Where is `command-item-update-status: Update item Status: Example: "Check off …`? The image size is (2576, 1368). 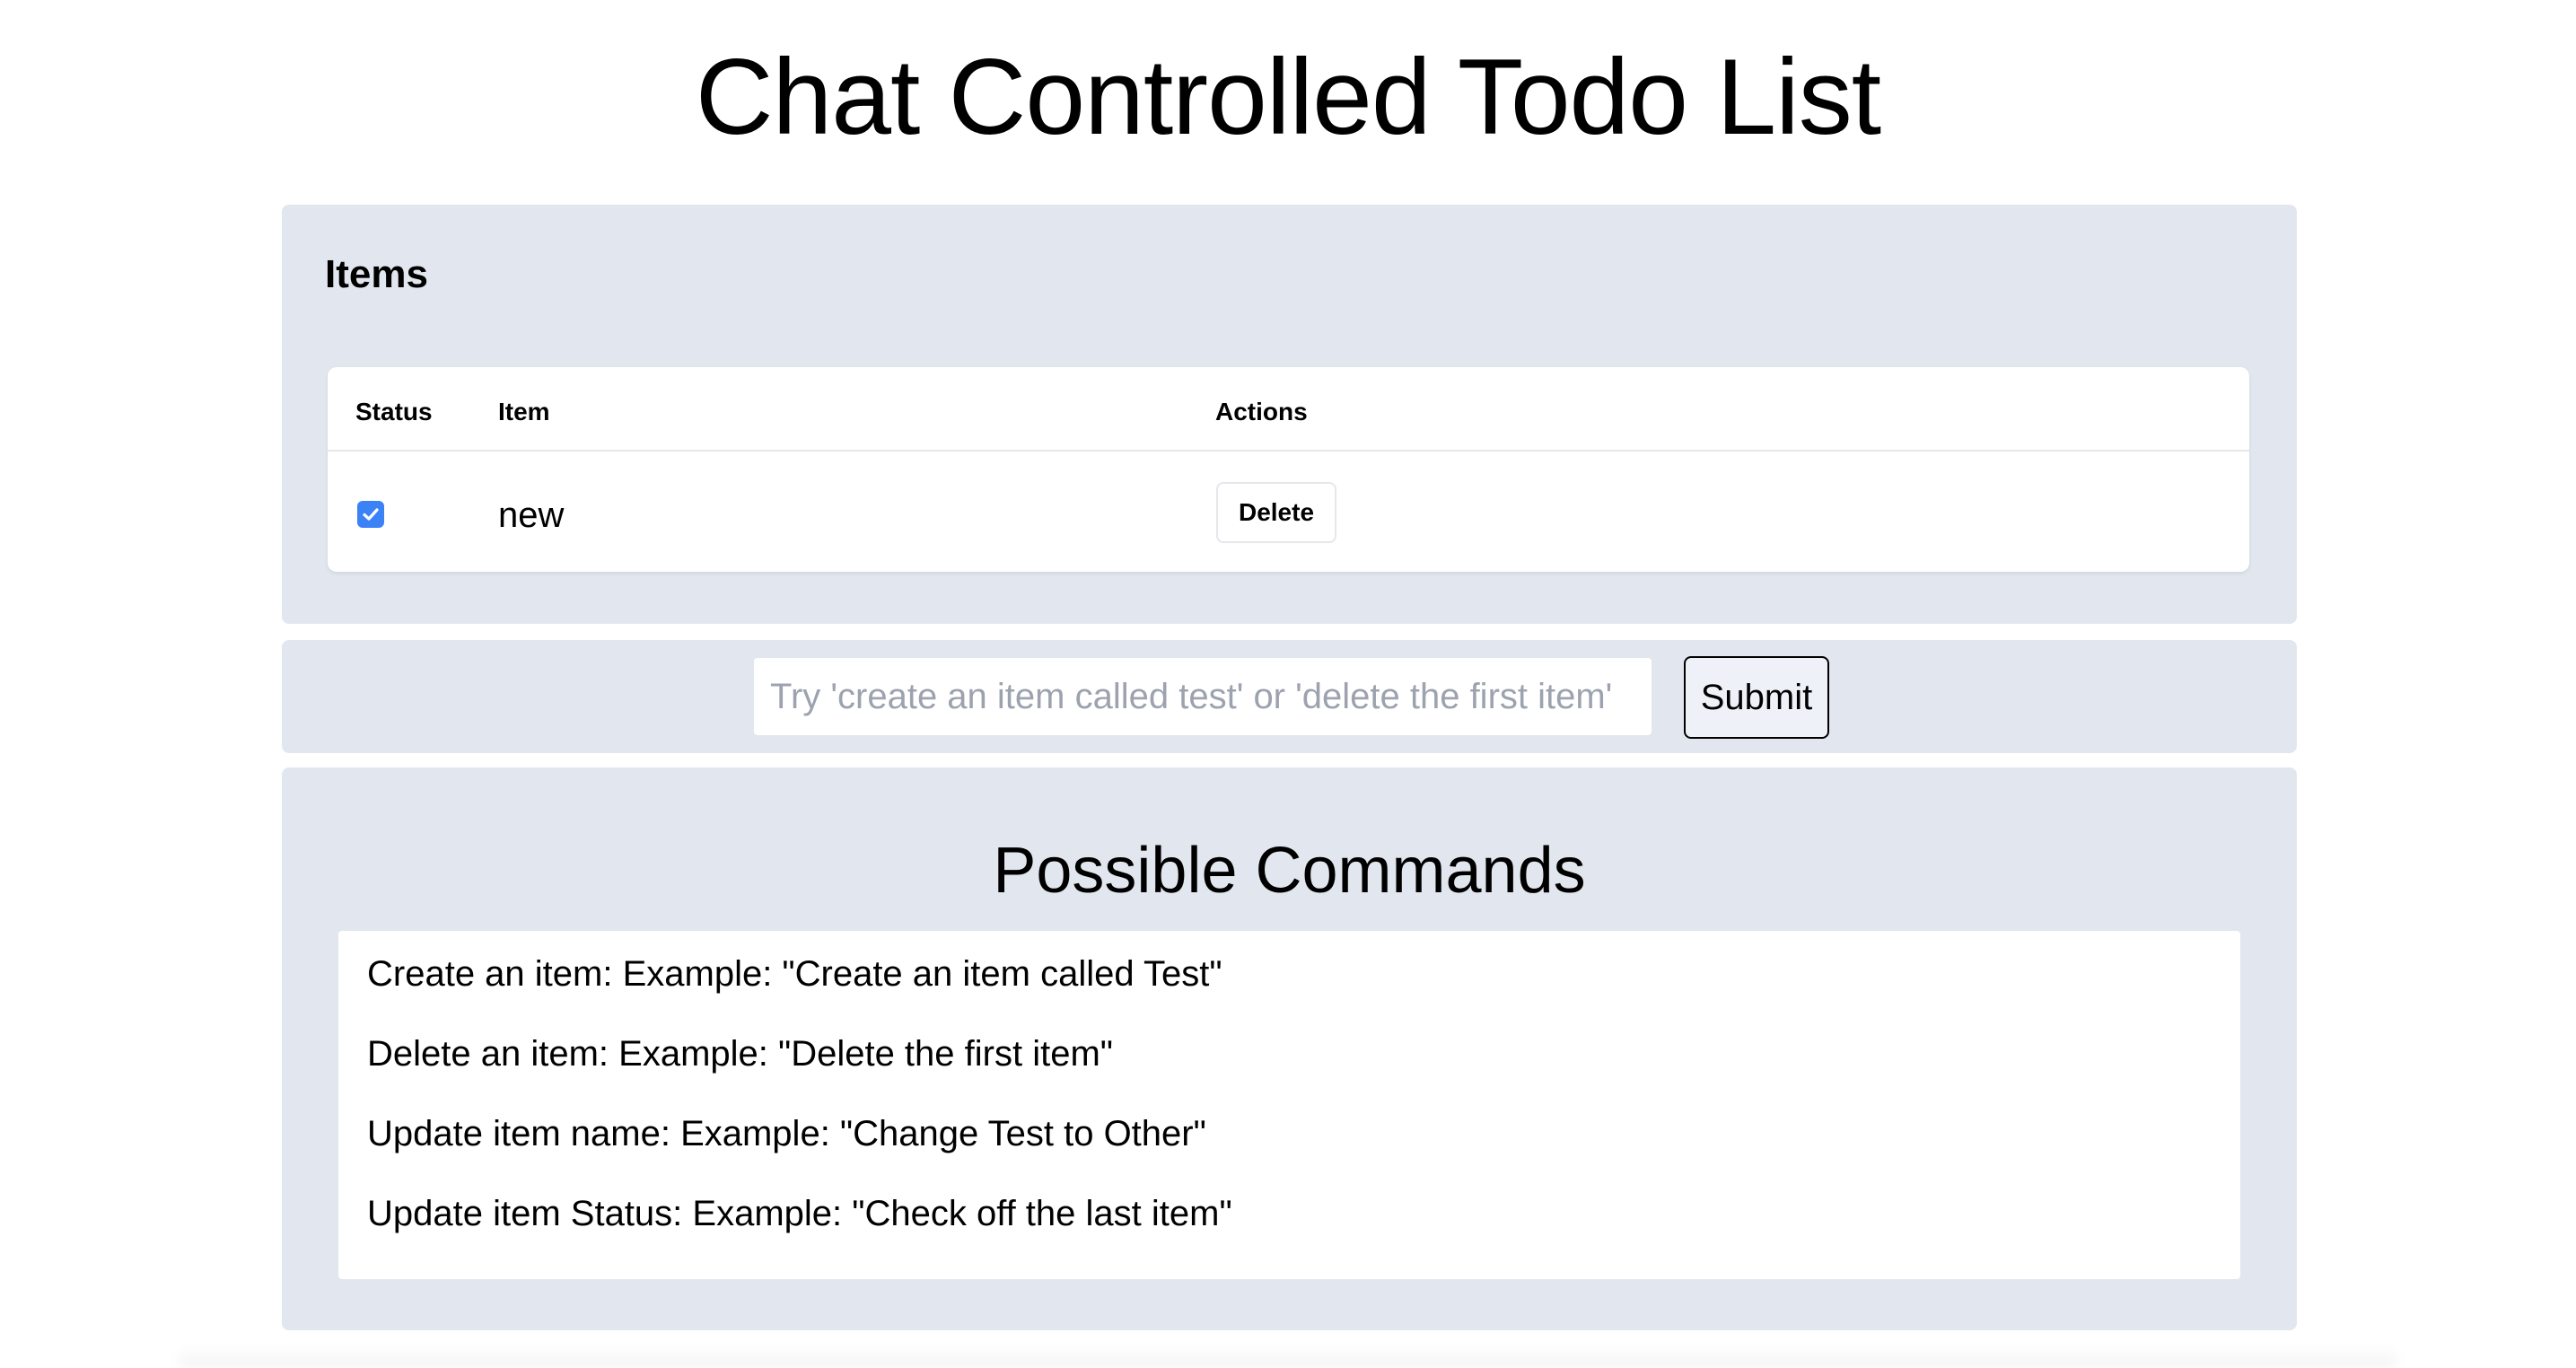 command-item-update-status: Update item Status: Example: "Check off … is located at coordinates (799, 1213).